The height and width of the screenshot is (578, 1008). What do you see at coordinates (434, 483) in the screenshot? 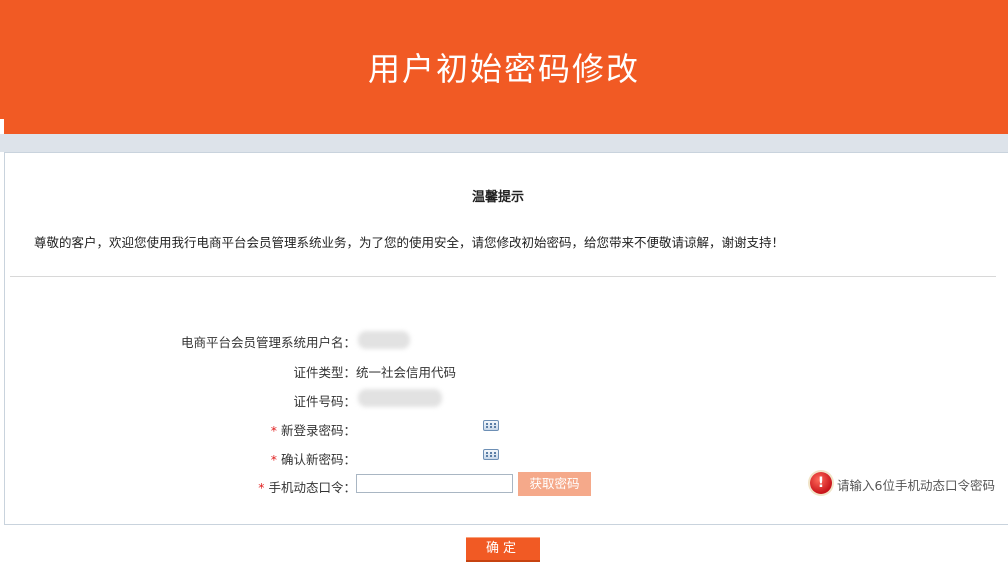
I see `otp-input` at bounding box center [434, 483].